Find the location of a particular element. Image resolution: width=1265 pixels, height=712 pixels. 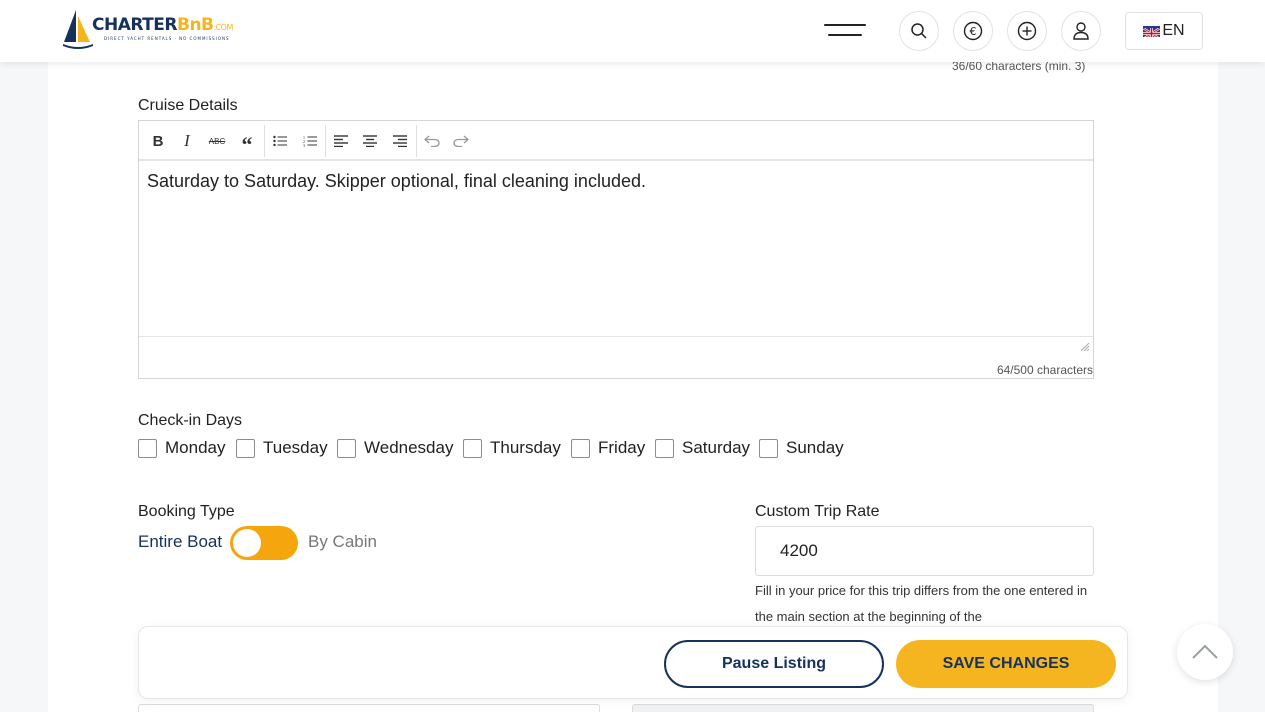

checkin-day-saturday: Saturday is located at coordinates (702, 448).